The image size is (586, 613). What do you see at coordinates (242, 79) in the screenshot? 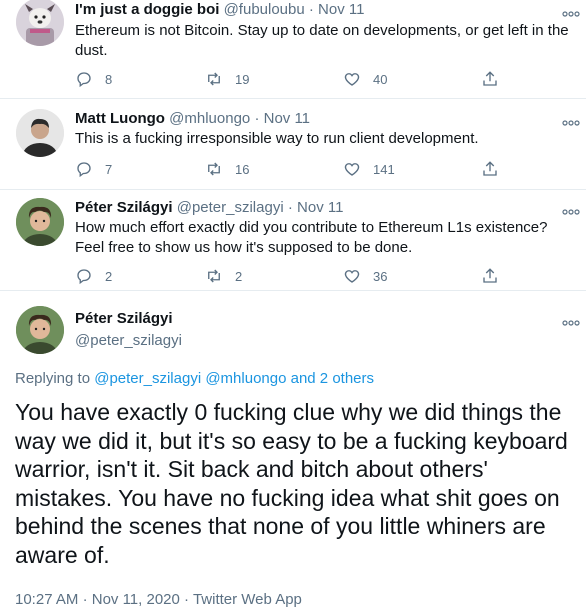
I see `retweet-count: 19` at bounding box center [242, 79].